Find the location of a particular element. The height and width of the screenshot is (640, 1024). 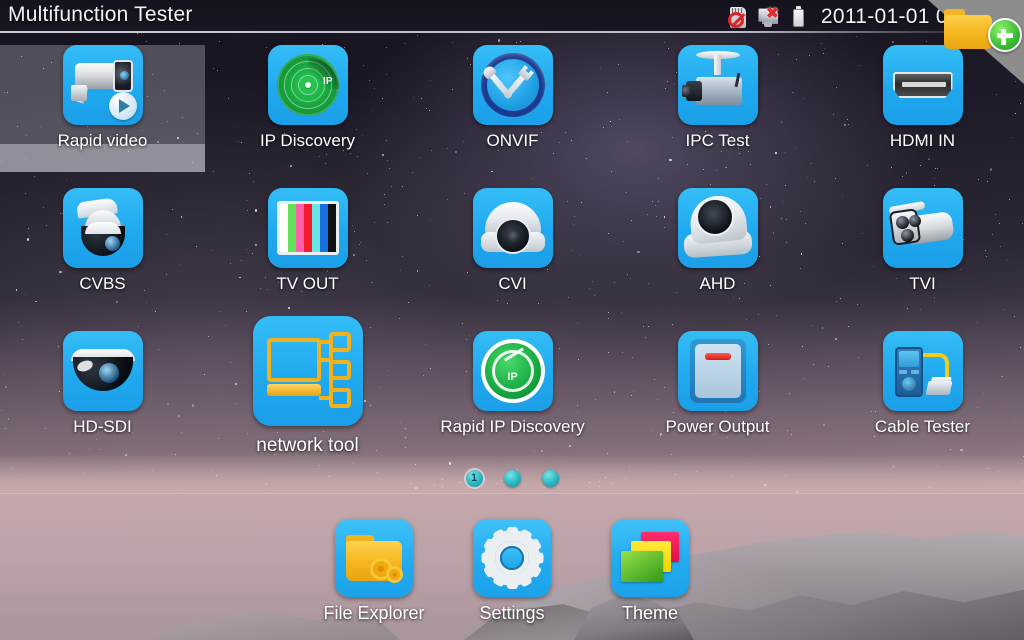

hd-sdi-icon is located at coordinates (102, 371).